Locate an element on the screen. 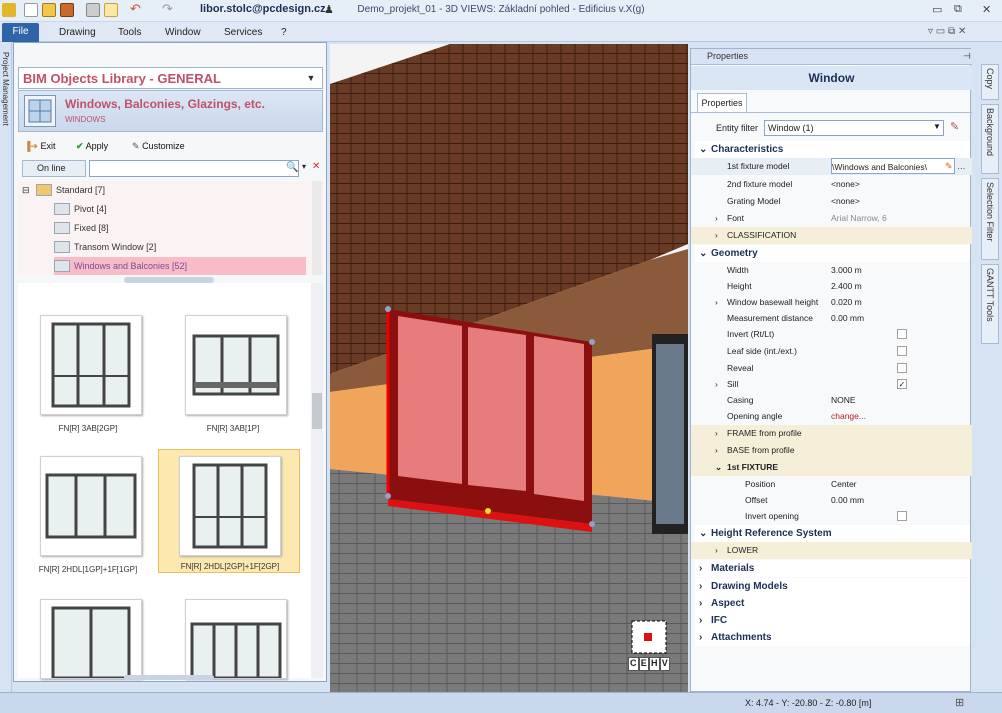  search-input is located at coordinates (194, 168).